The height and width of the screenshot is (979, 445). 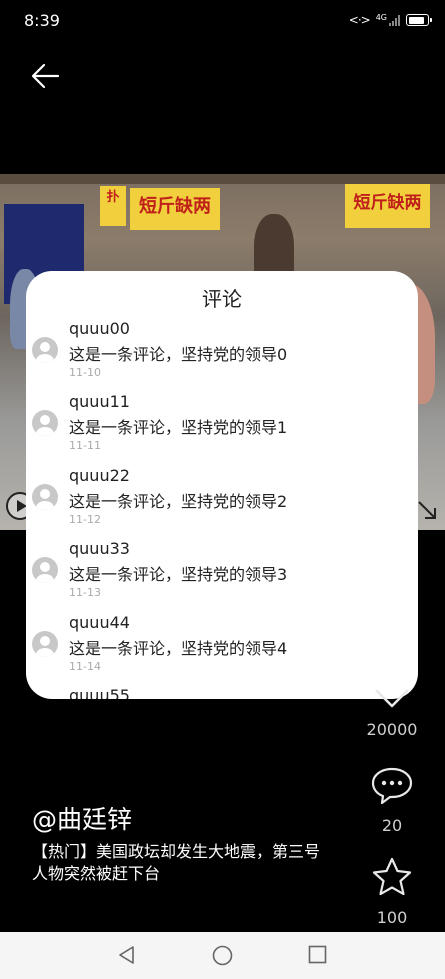 What do you see at coordinates (427, 510) in the screenshot?
I see `fullscreen-icon` at bounding box center [427, 510].